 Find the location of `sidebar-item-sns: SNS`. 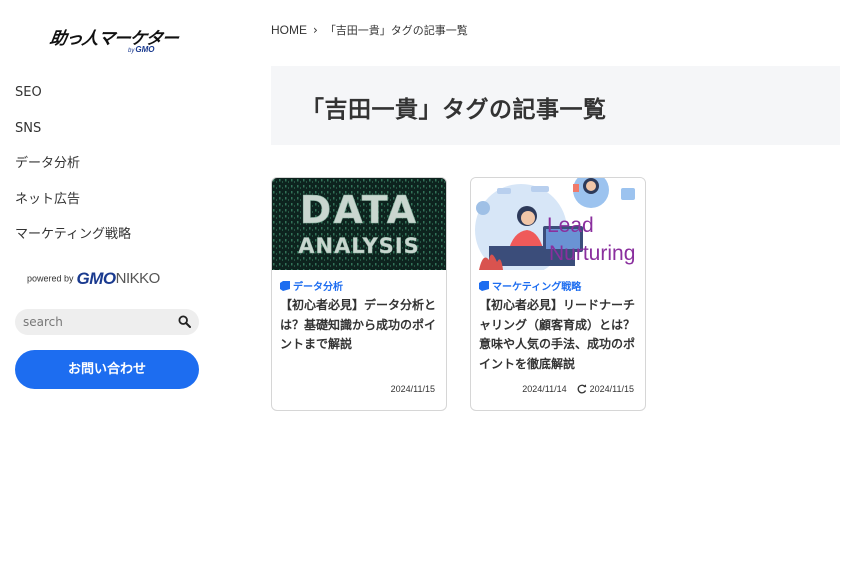

sidebar-item-sns: SNS is located at coordinates (73, 137).